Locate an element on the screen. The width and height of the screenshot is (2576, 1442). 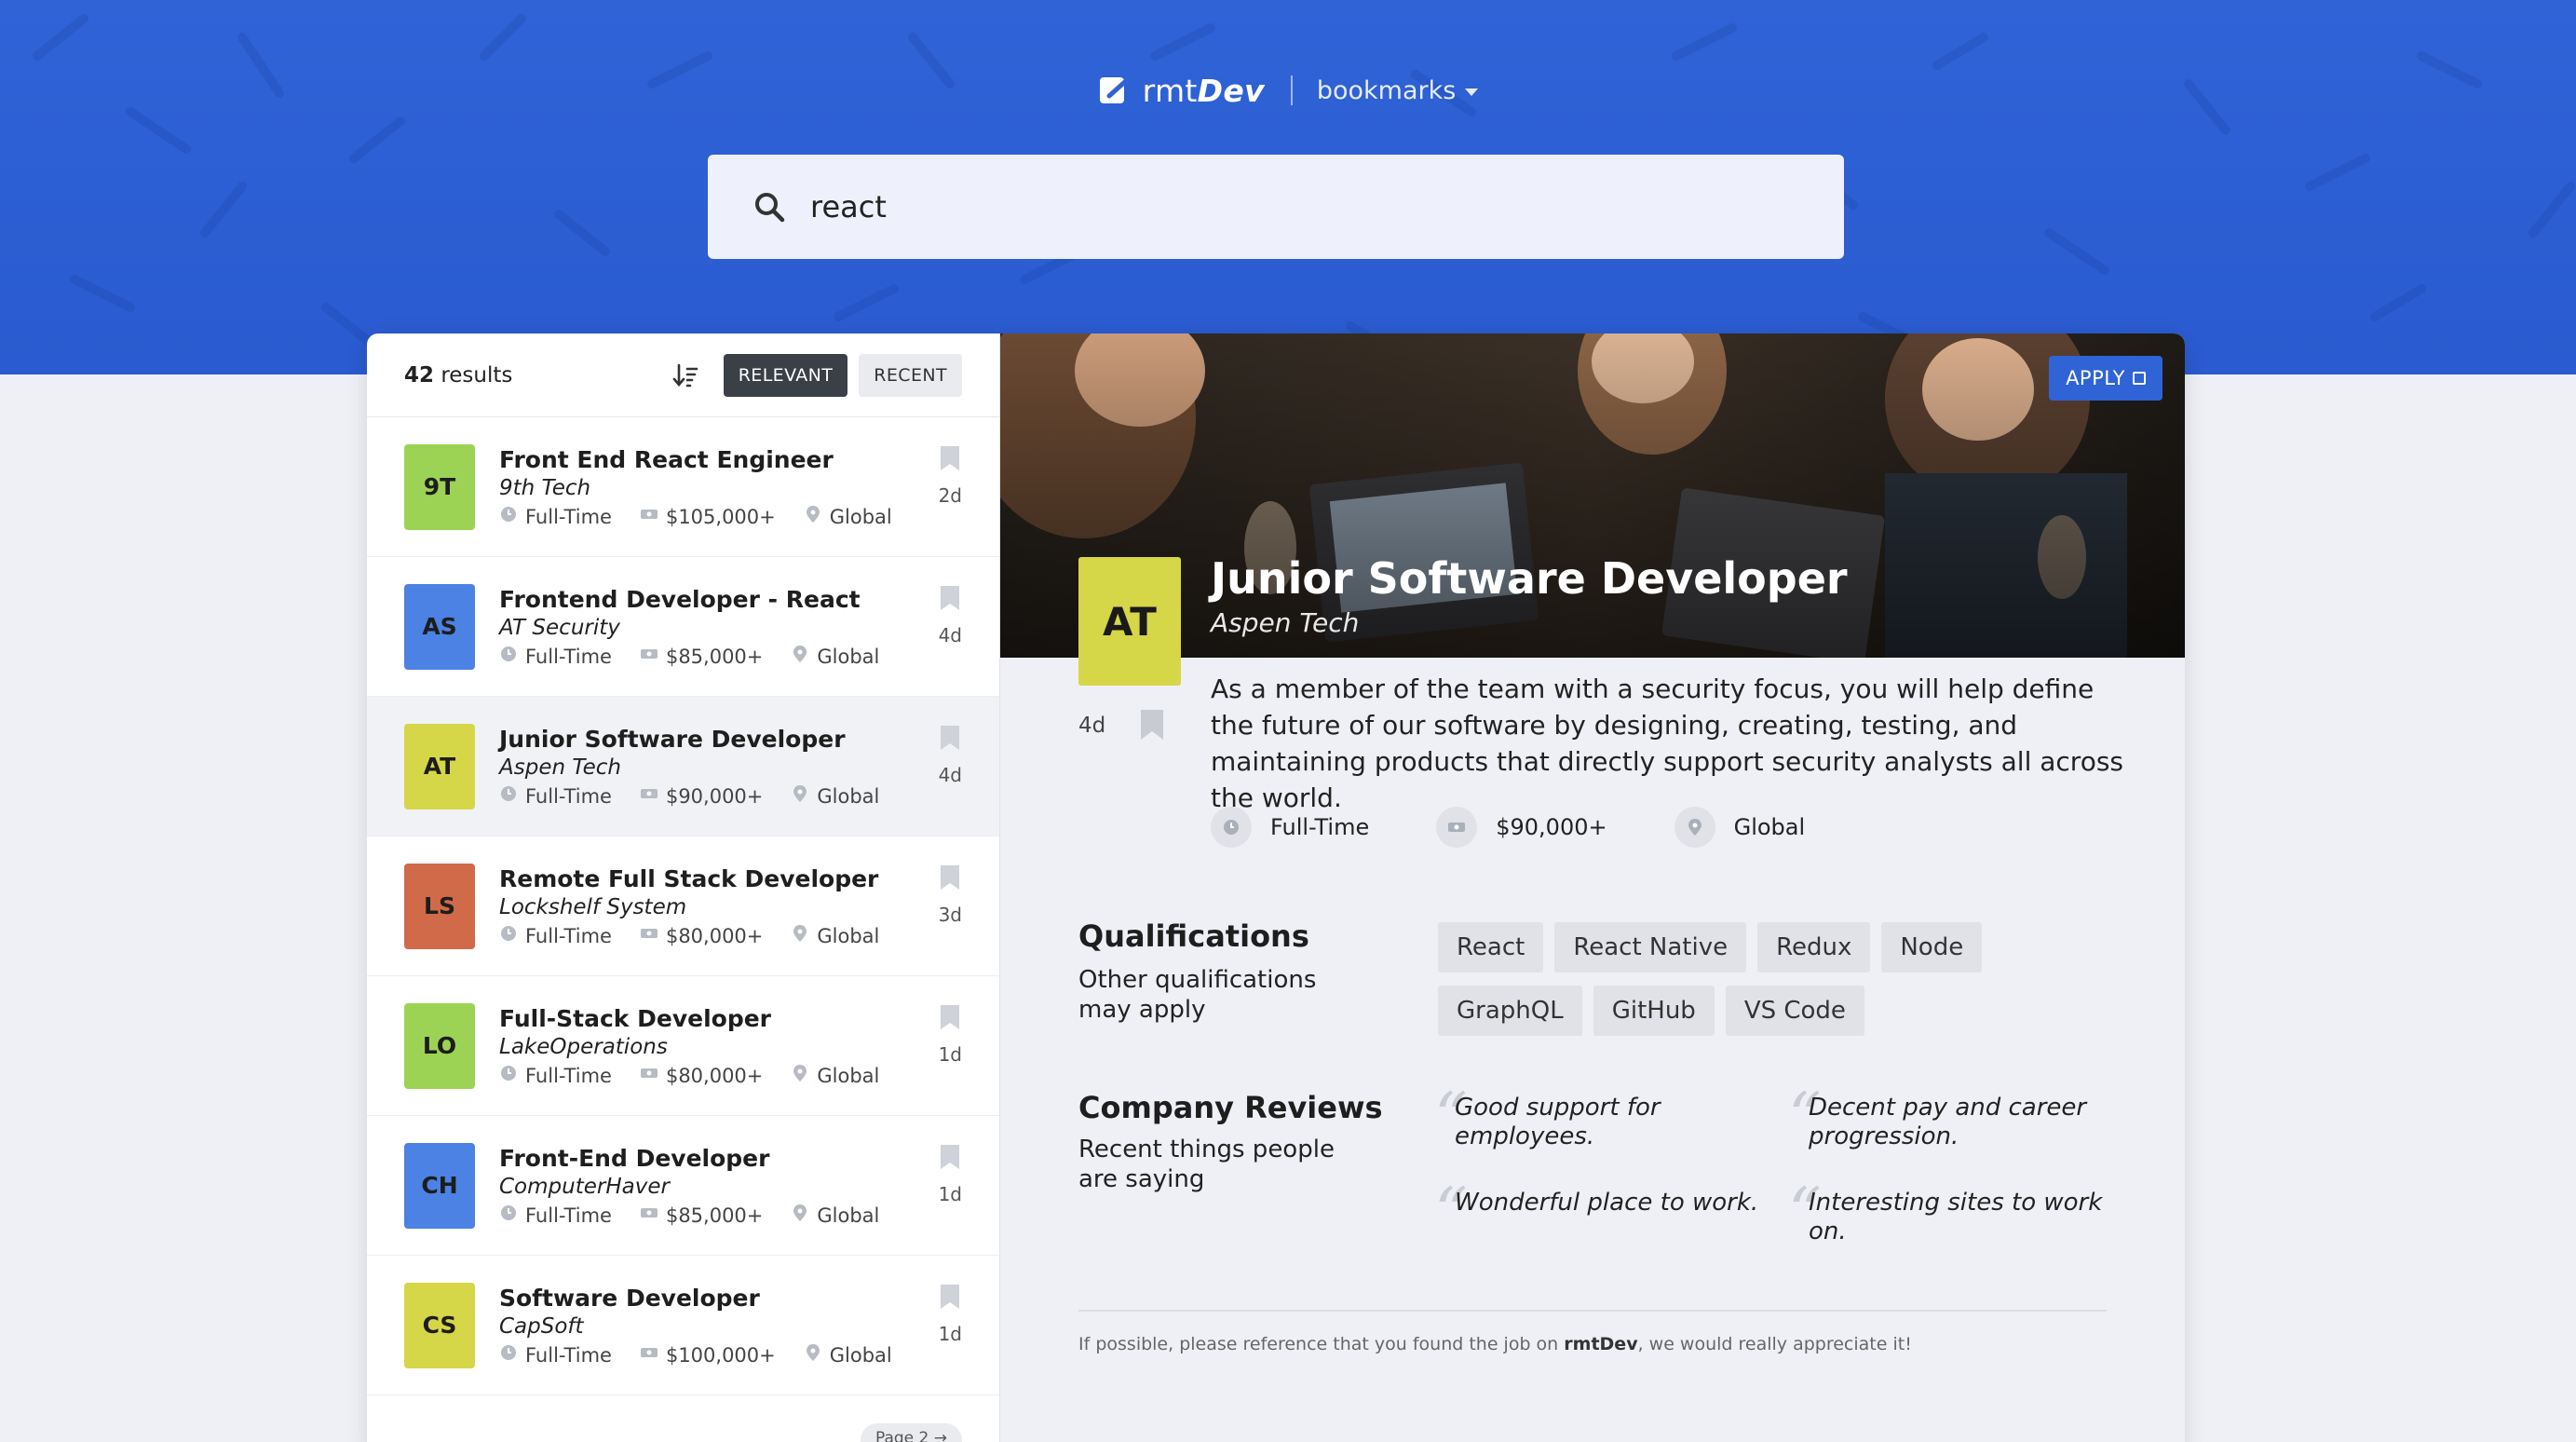
sort-icon is located at coordinates (685, 375).